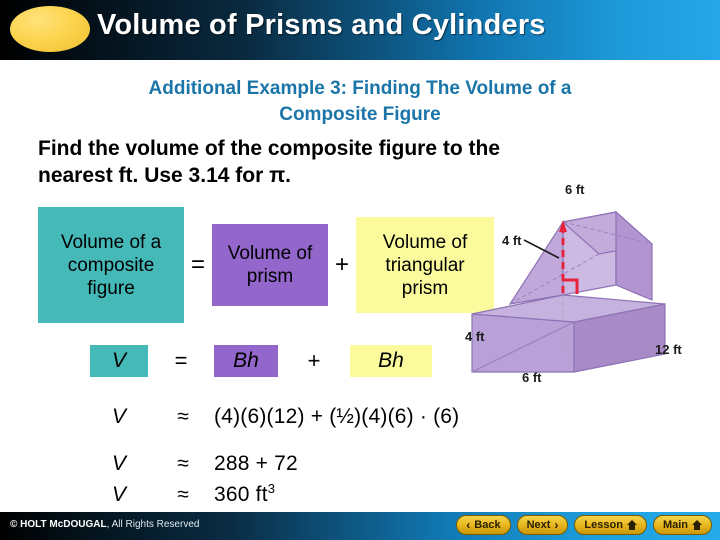  Describe the element at coordinates (468, 525) in the screenshot. I see `chevron-left-icon: ‹` at that location.